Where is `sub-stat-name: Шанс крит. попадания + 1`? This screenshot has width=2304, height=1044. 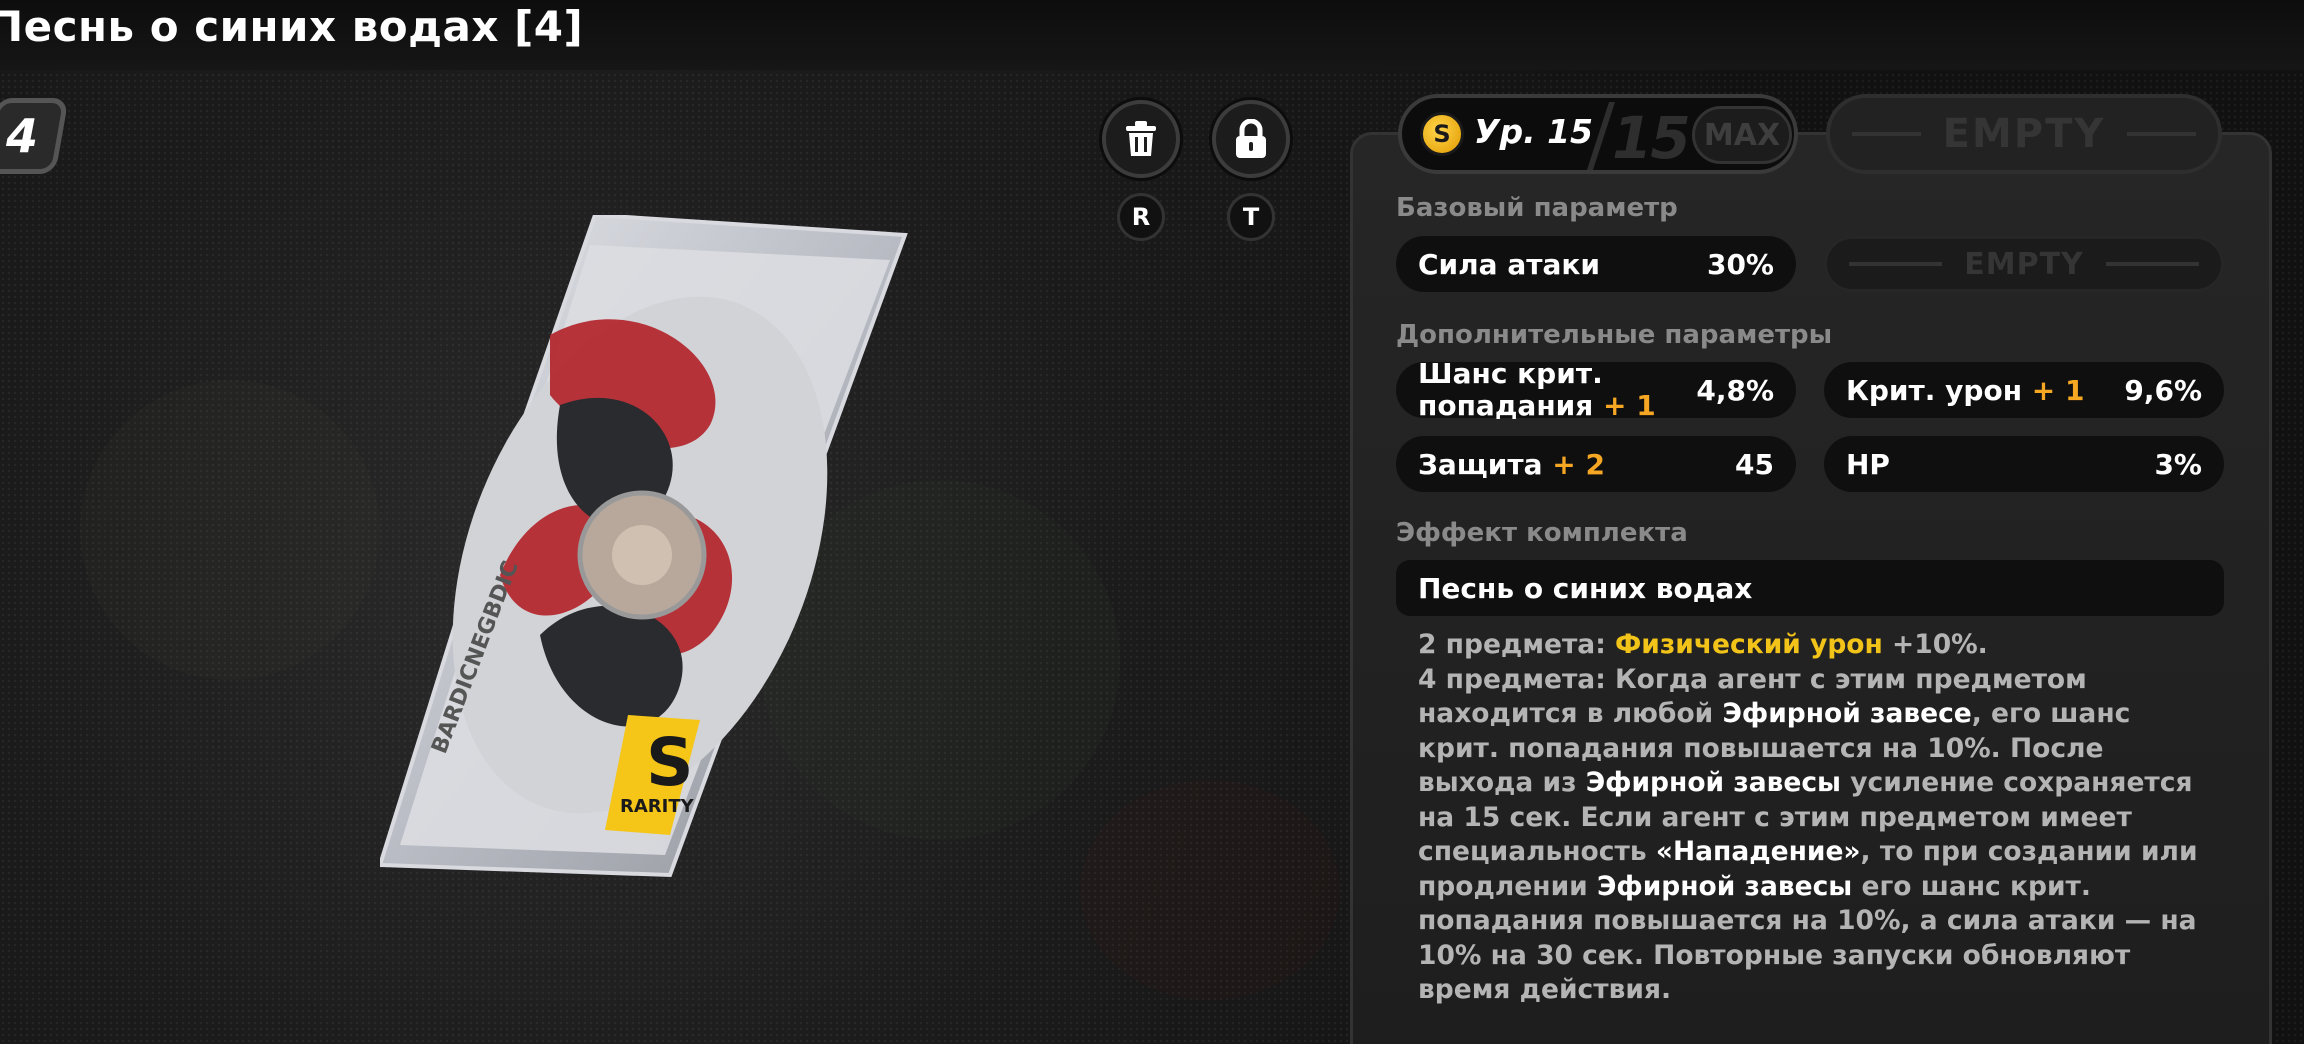
sub-stat-name: Шанс крит. попадания + 1 is located at coordinates (1537, 390).